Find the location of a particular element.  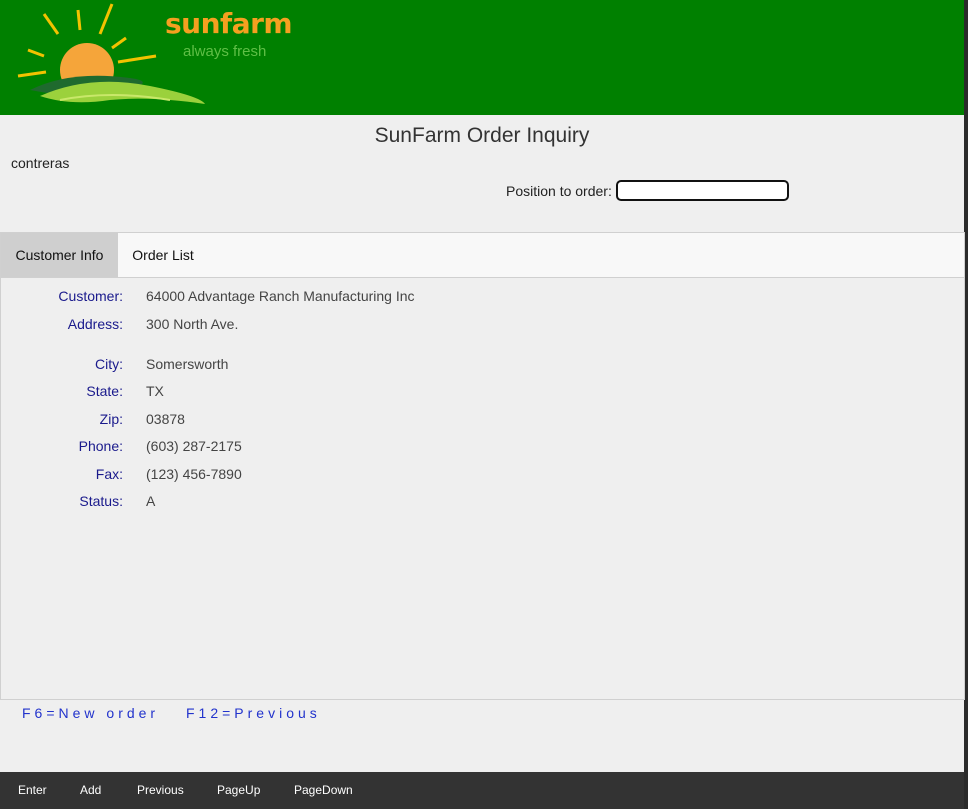

state-value: TX is located at coordinates (155, 391).